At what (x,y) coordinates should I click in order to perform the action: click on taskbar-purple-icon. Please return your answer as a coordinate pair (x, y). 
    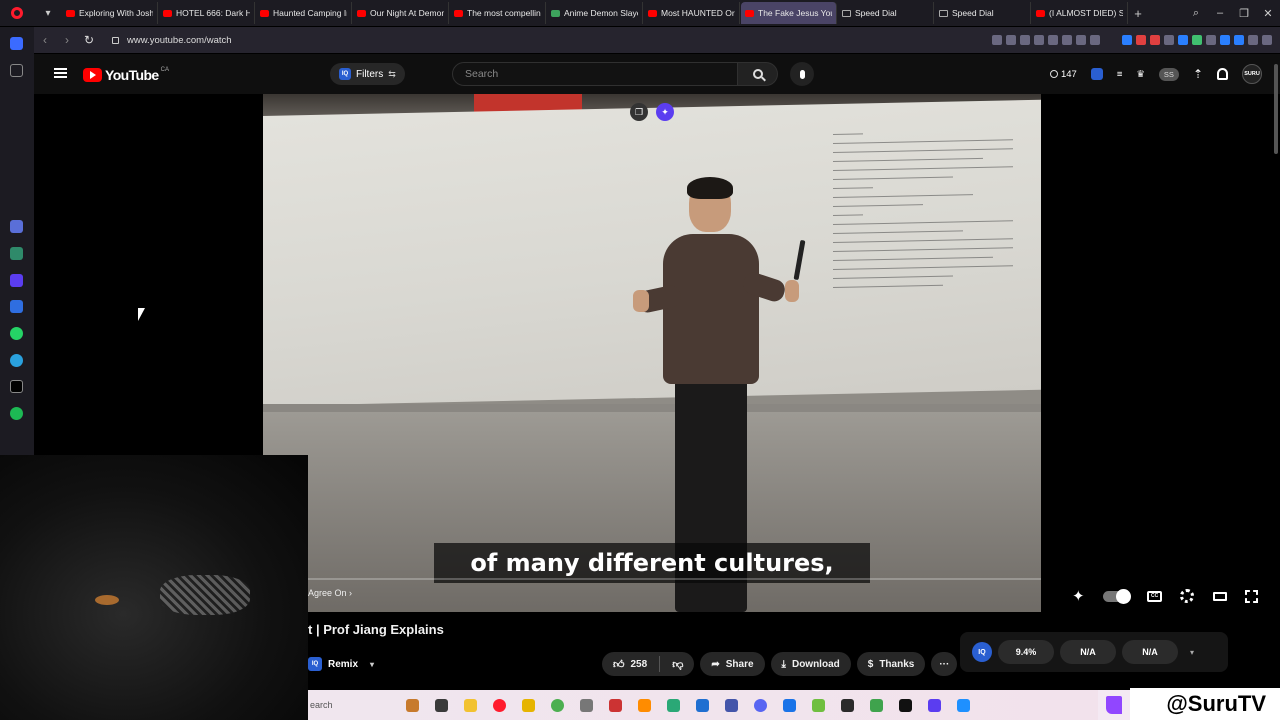
    Looking at the image, I should click on (934, 705).